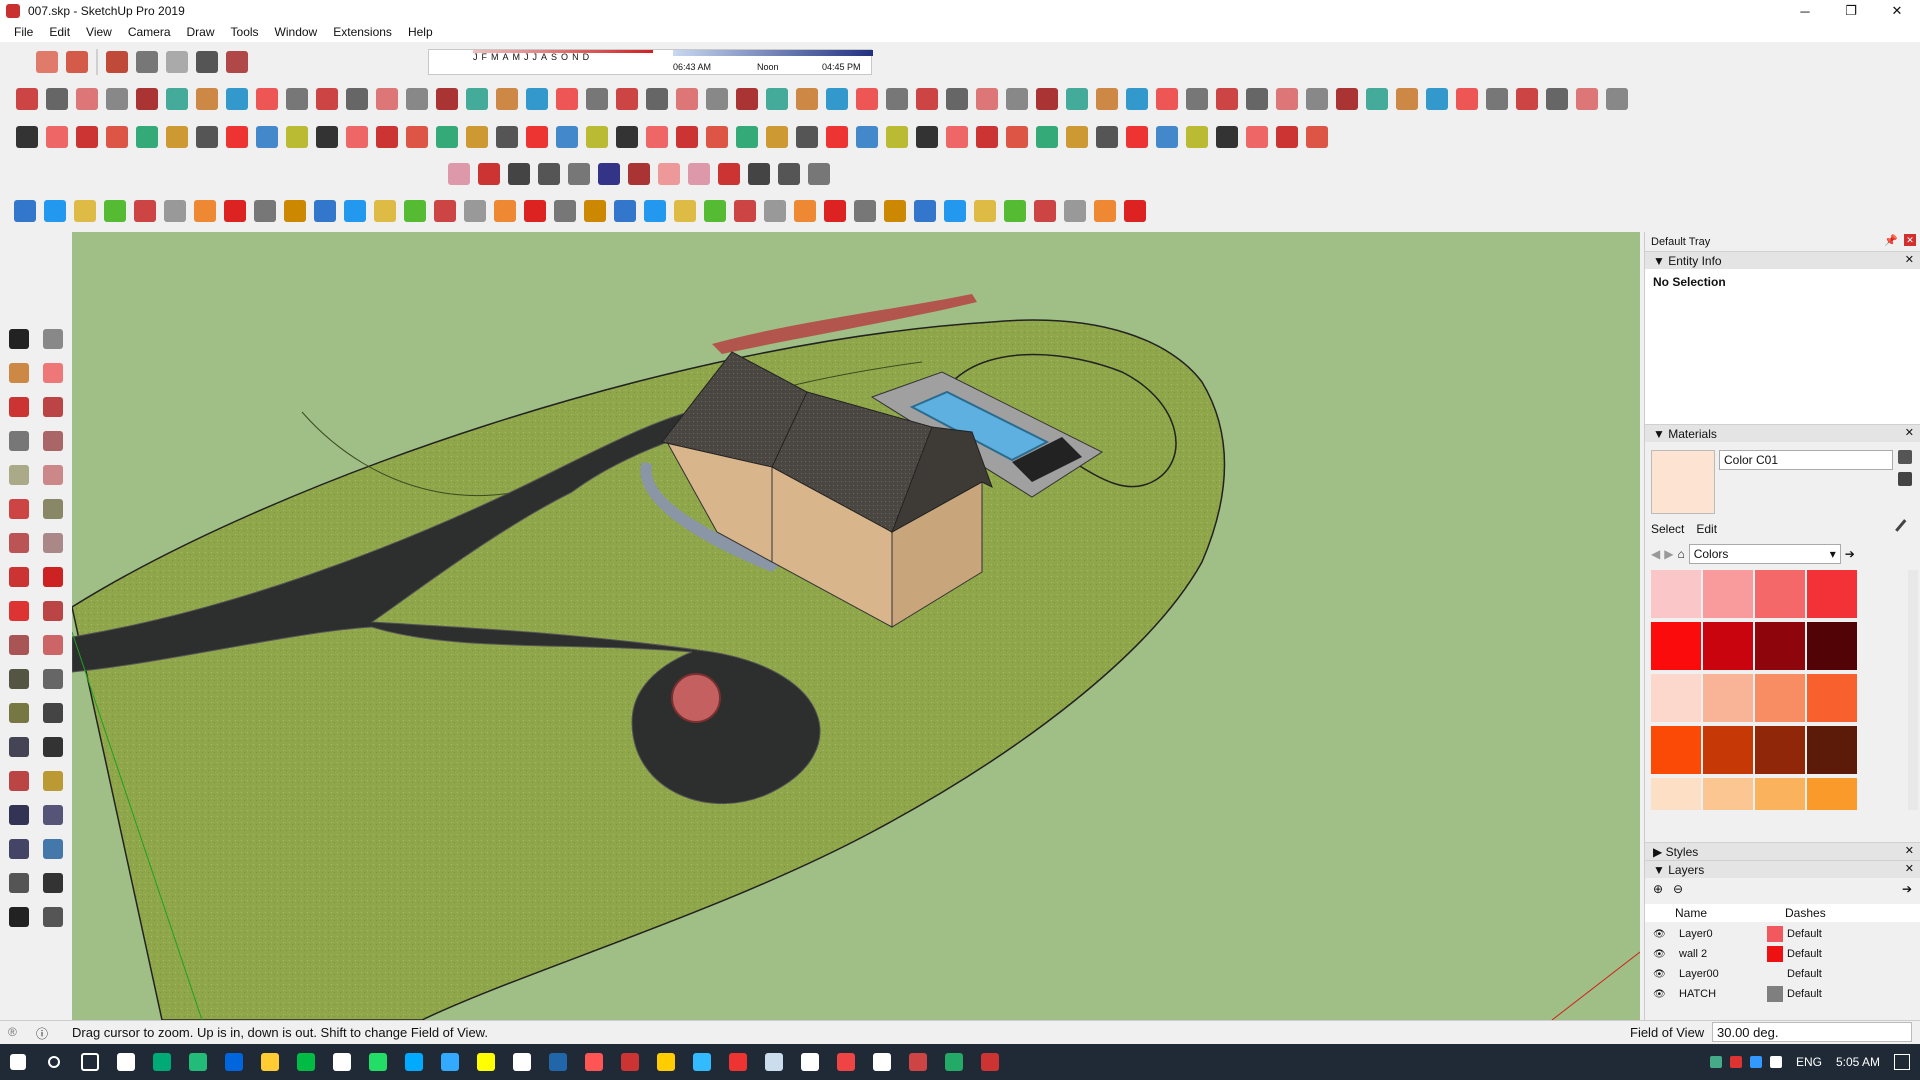 Image resolution: width=1920 pixels, height=1080 pixels. Describe the element at coordinates (296, 32) in the screenshot. I see `menu-window: Window` at that location.